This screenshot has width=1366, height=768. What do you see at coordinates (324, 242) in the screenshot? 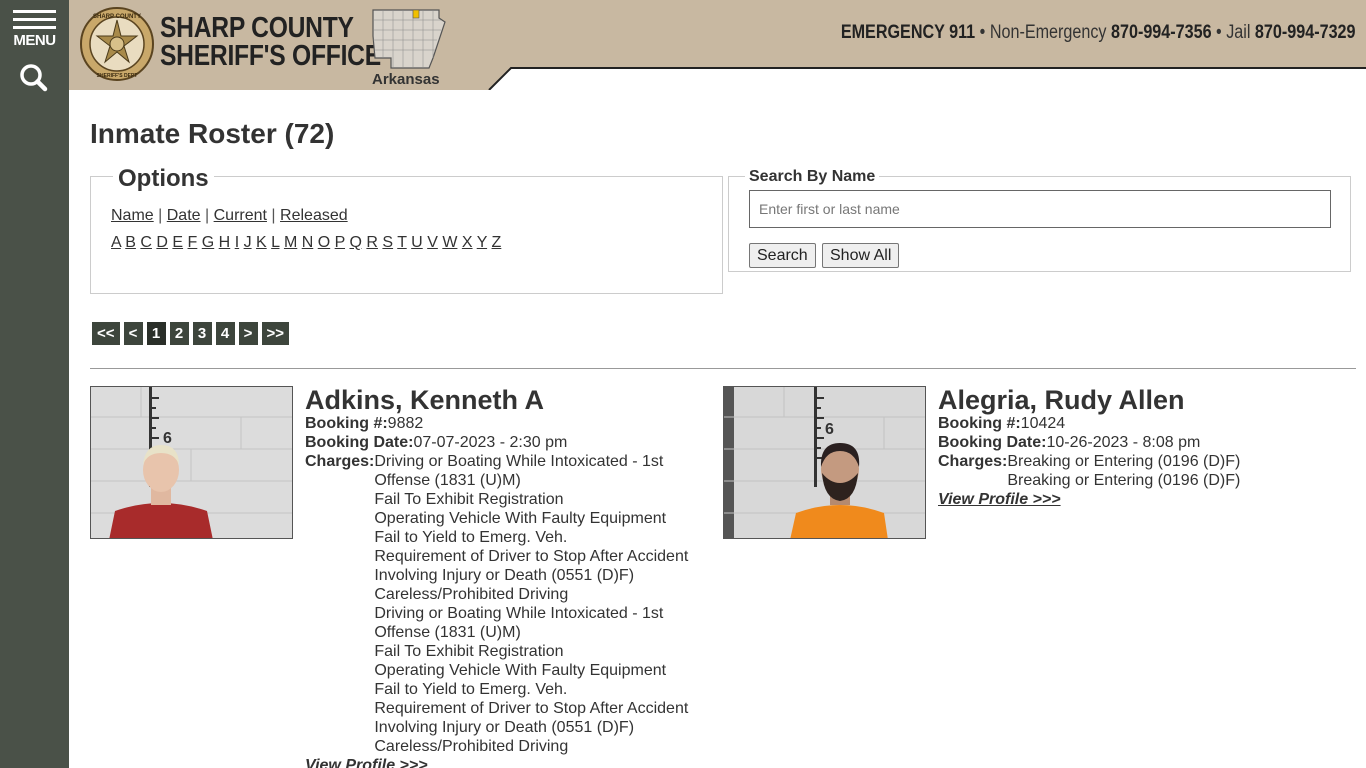
I see `letter-link-o: O` at bounding box center [324, 242].